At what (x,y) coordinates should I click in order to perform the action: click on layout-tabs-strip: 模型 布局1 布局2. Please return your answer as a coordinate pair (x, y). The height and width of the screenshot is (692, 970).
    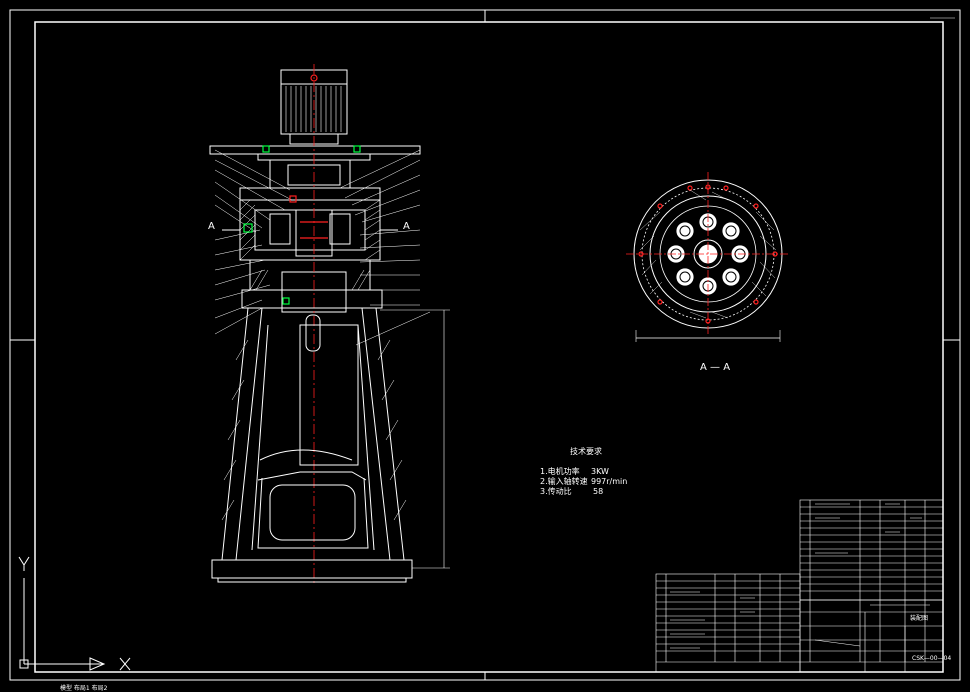
    Looking at the image, I should click on (84, 688).